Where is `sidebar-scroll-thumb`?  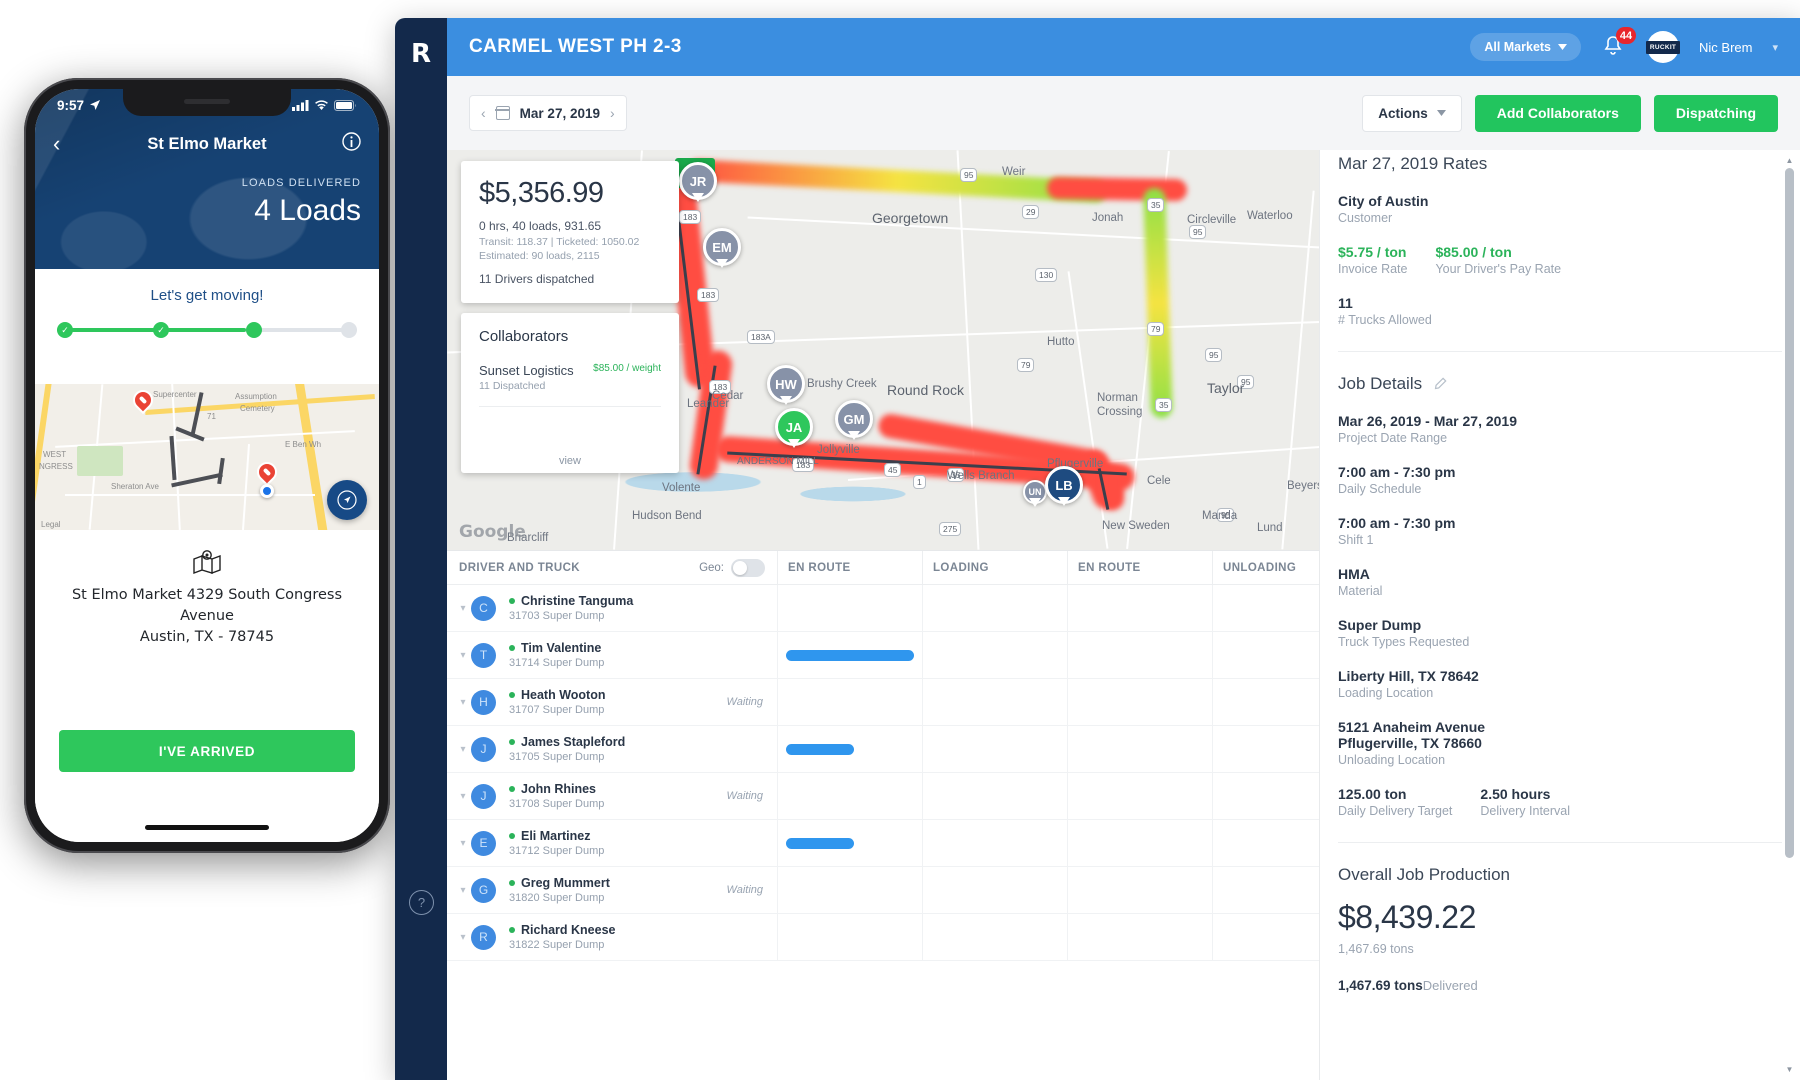
sidebar-scroll-thumb is located at coordinates (1789, 513).